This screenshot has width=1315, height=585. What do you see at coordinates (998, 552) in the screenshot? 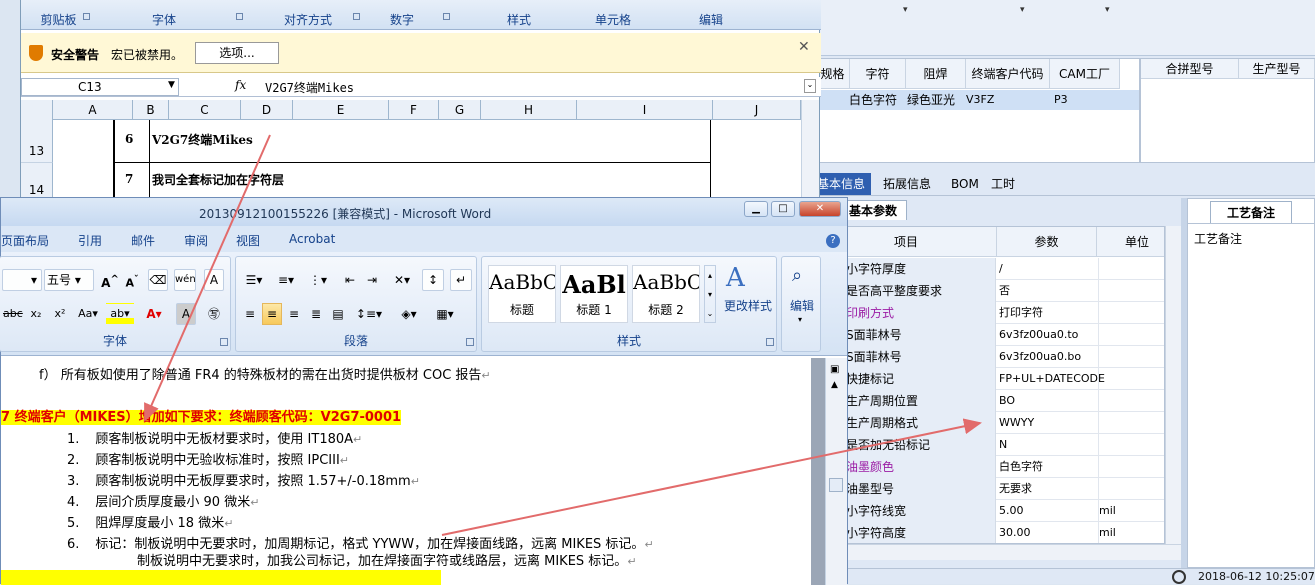
I see `param-hscrollbar` at bounding box center [998, 552].